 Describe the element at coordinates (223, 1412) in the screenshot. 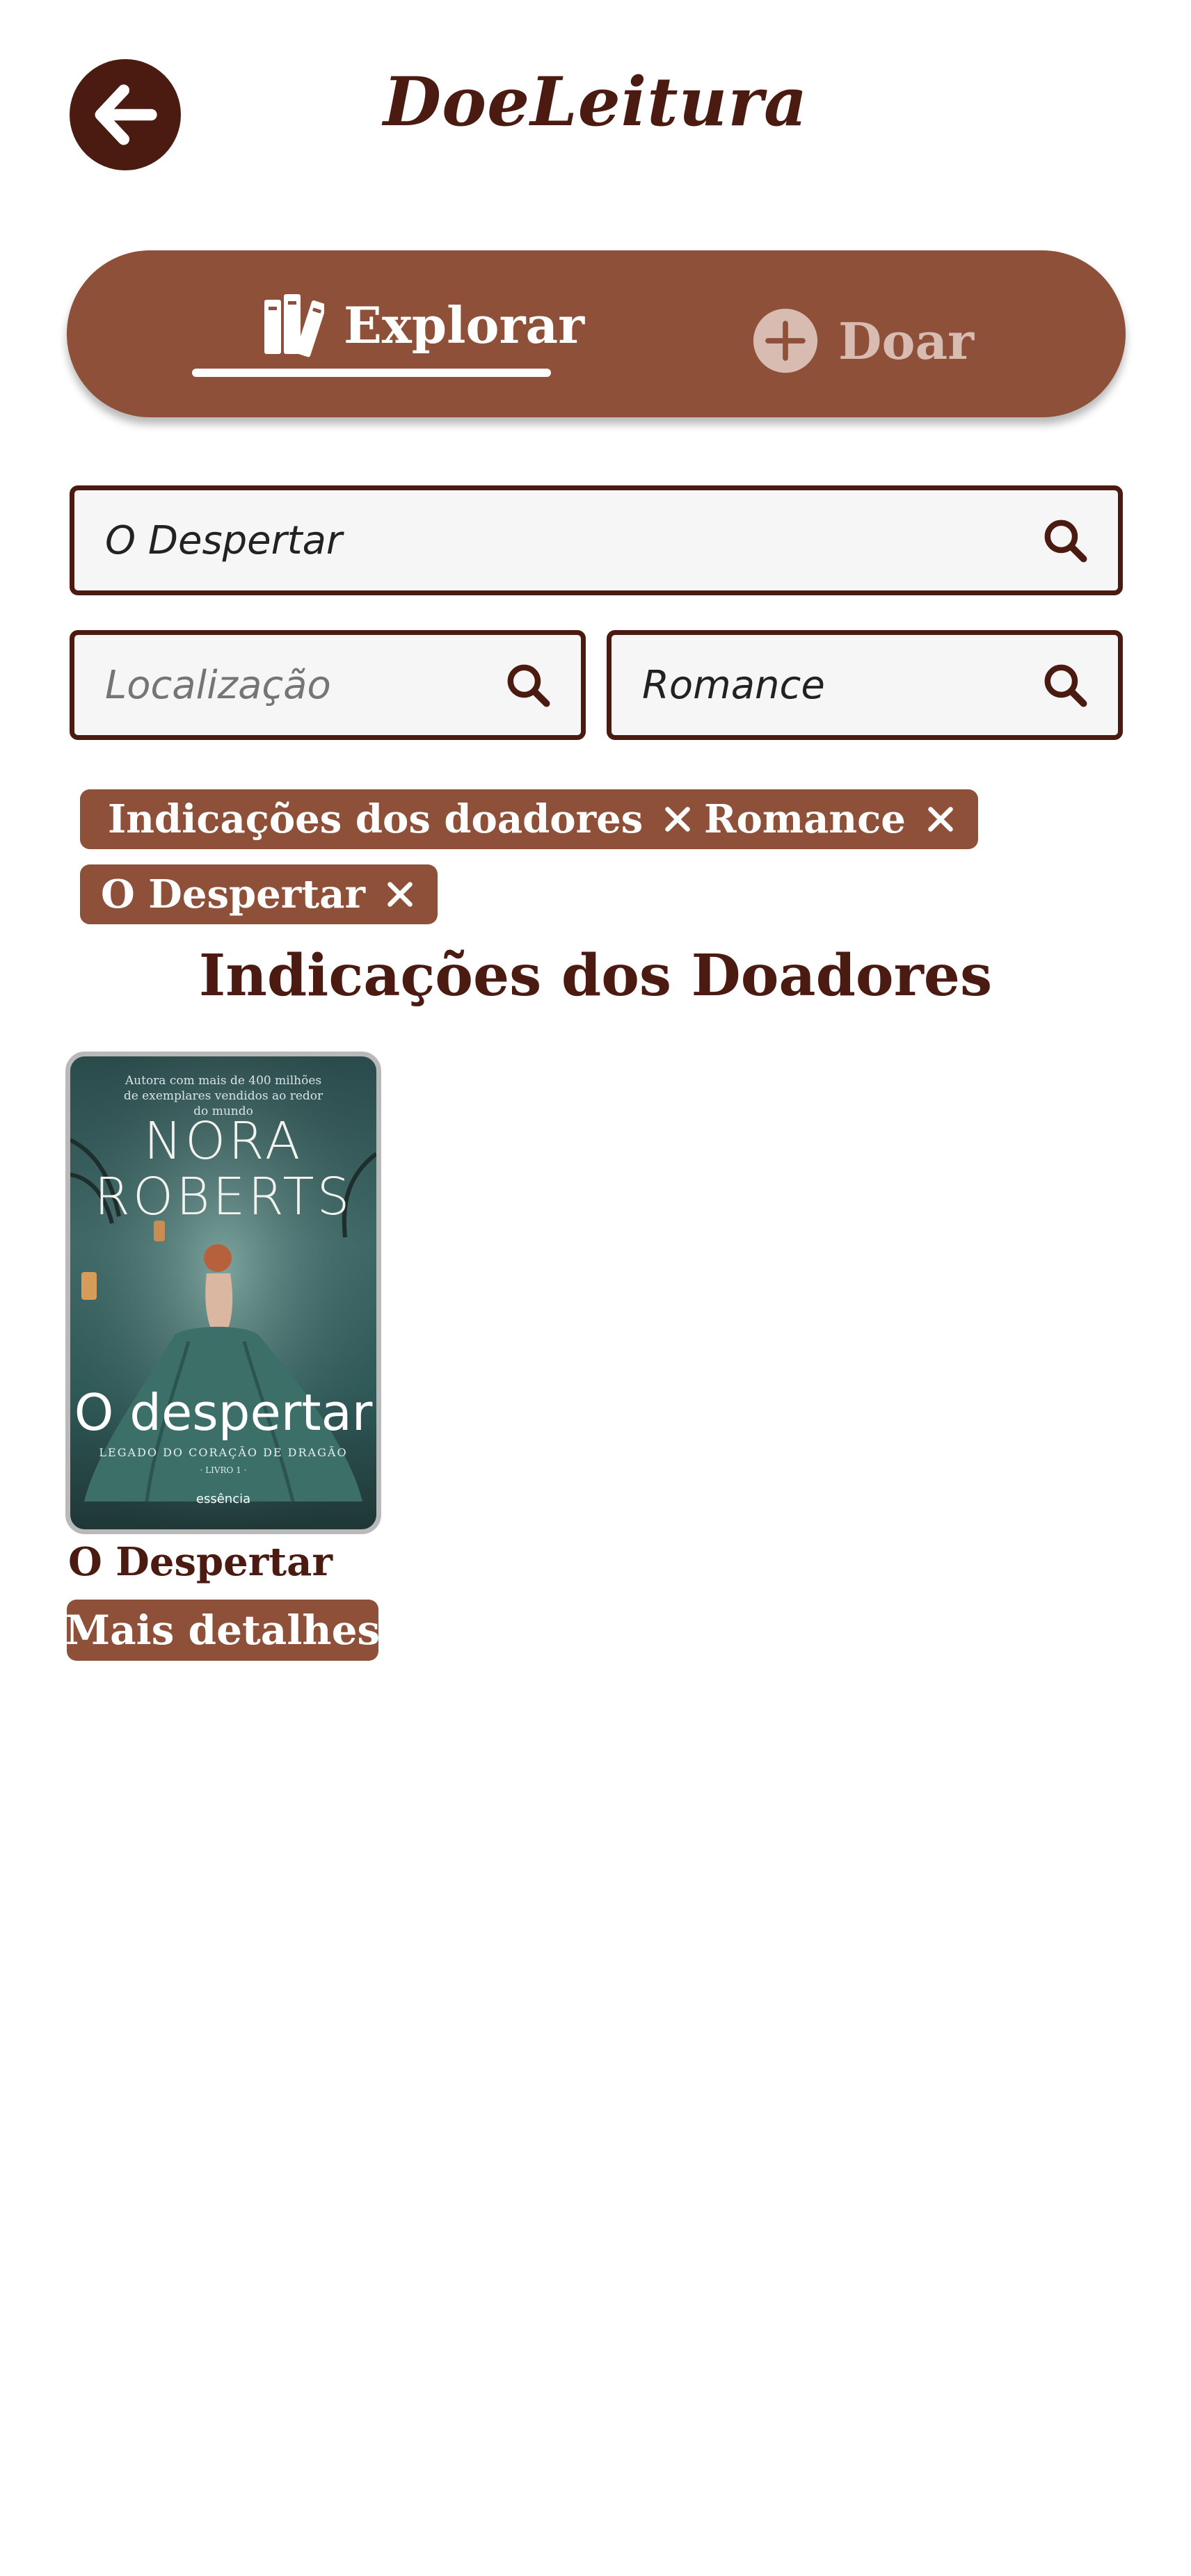

I see `cover-title: O despertar` at that location.